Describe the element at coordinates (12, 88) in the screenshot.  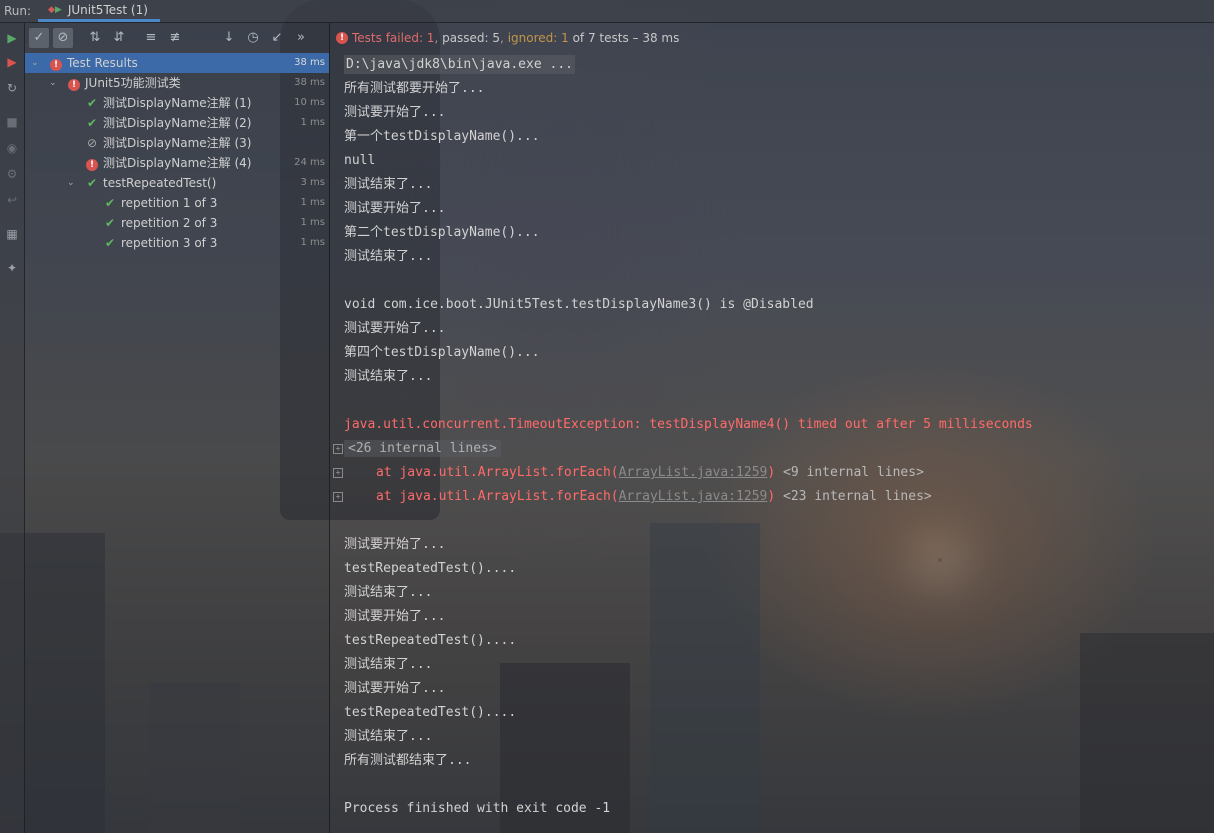
I see `toggle-auto-test-icon: ↻` at that location.